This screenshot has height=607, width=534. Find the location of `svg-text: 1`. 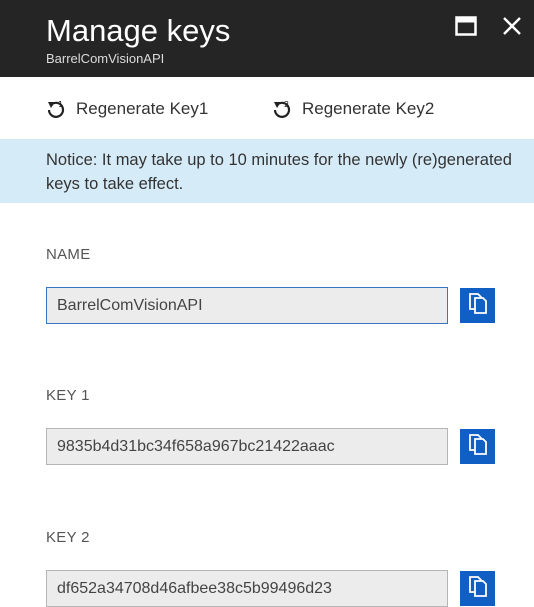

svg-text: 1 is located at coordinates (60, 104).